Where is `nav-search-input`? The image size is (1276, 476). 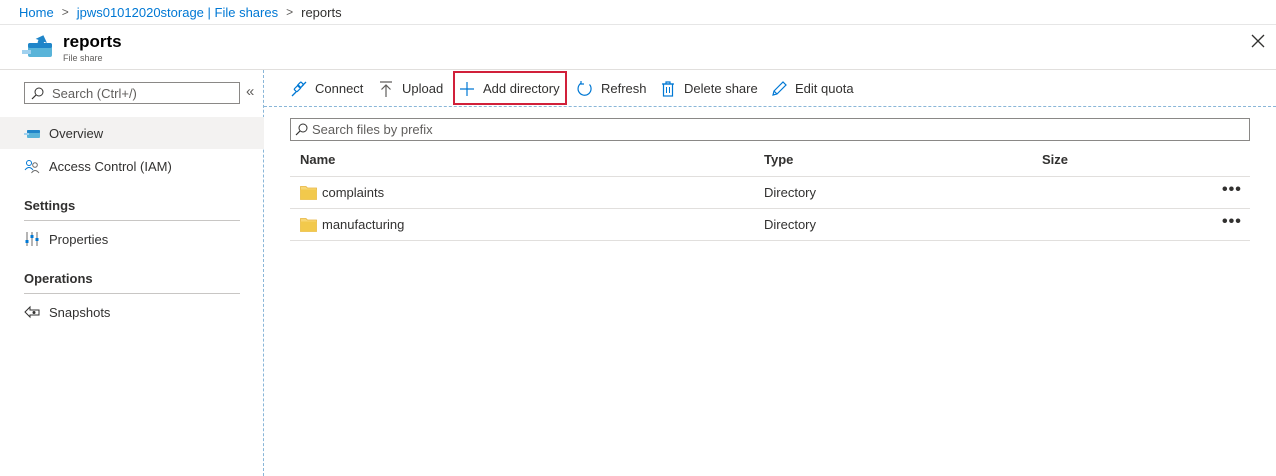
nav-search-input is located at coordinates (142, 93).